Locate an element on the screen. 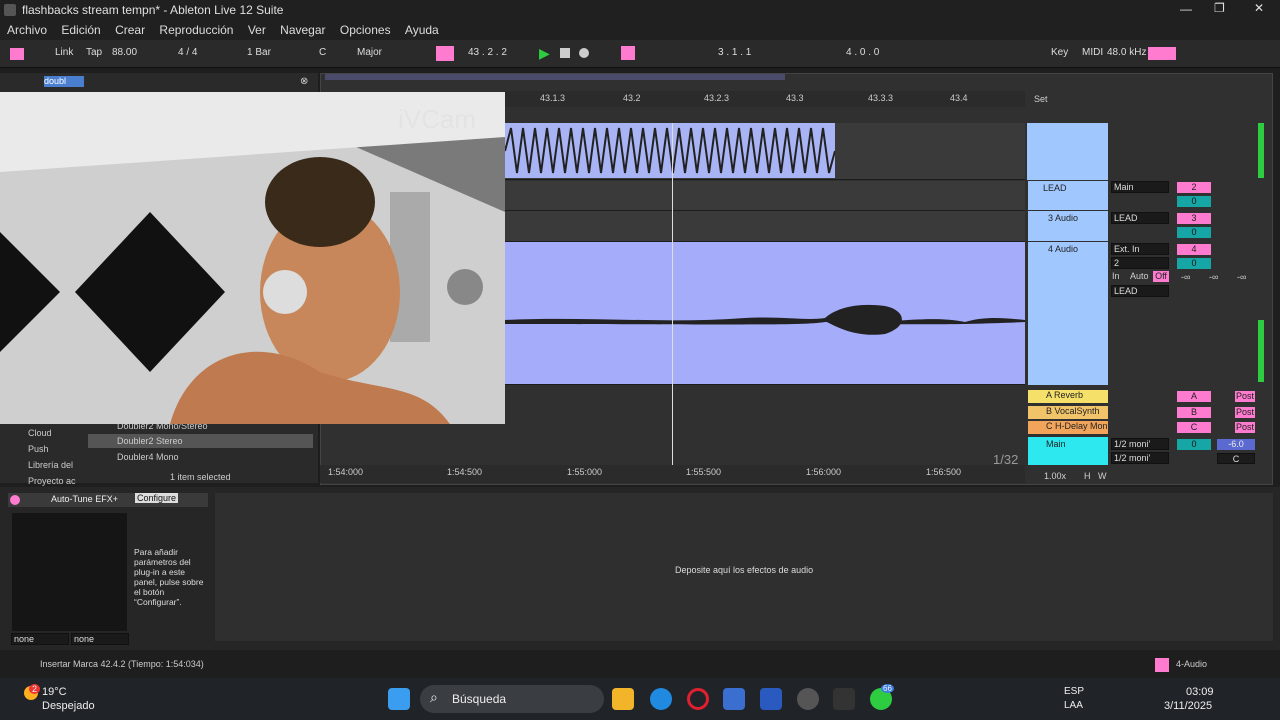 Image resolution: width=1280 pixels, height=720 pixels. language-code: ESP is located at coordinates (1074, 691).